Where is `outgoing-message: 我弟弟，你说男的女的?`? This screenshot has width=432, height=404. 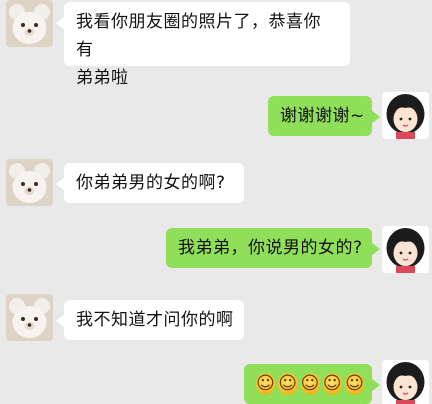 outgoing-message: 我弟弟，你说男的女的? is located at coordinates (273, 248).